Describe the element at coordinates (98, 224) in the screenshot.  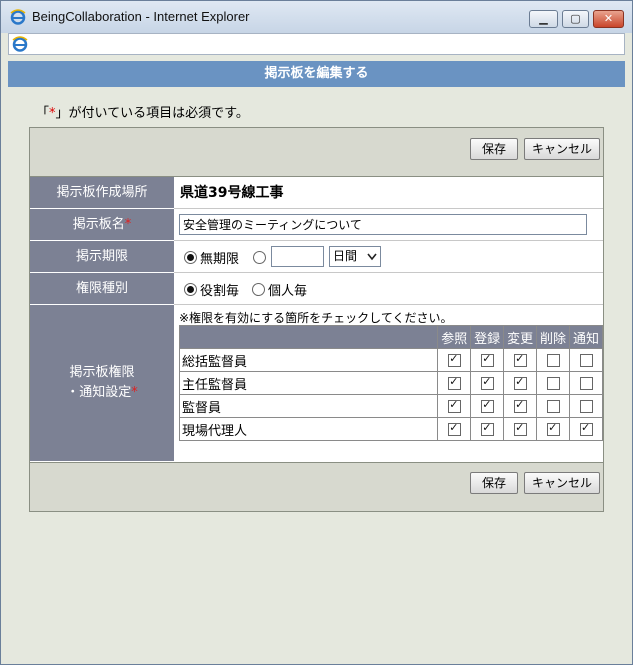
I see `name-label-text: 掲示板名` at that location.